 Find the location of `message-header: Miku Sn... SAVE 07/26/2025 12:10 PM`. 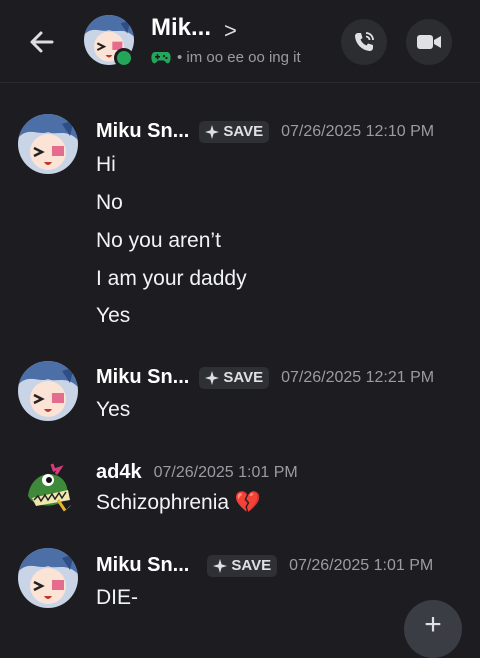

message-header: Miku Sn... SAVE 07/26/2025 12:10 PM is located at coordinates (265, 131).